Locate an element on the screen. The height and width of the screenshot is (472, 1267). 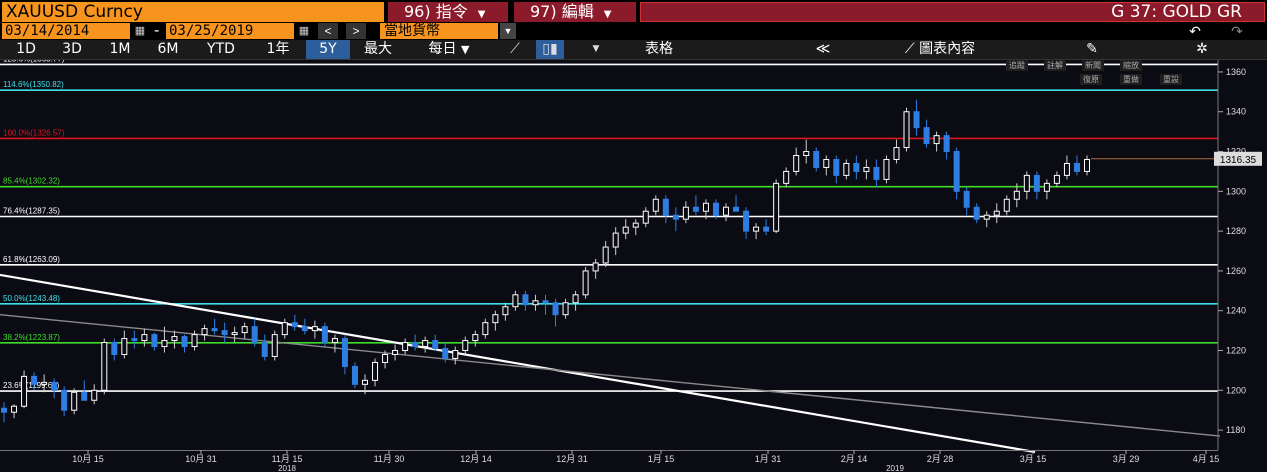
x-tick-label: 1月 31 is located at coordinates (768, 459).